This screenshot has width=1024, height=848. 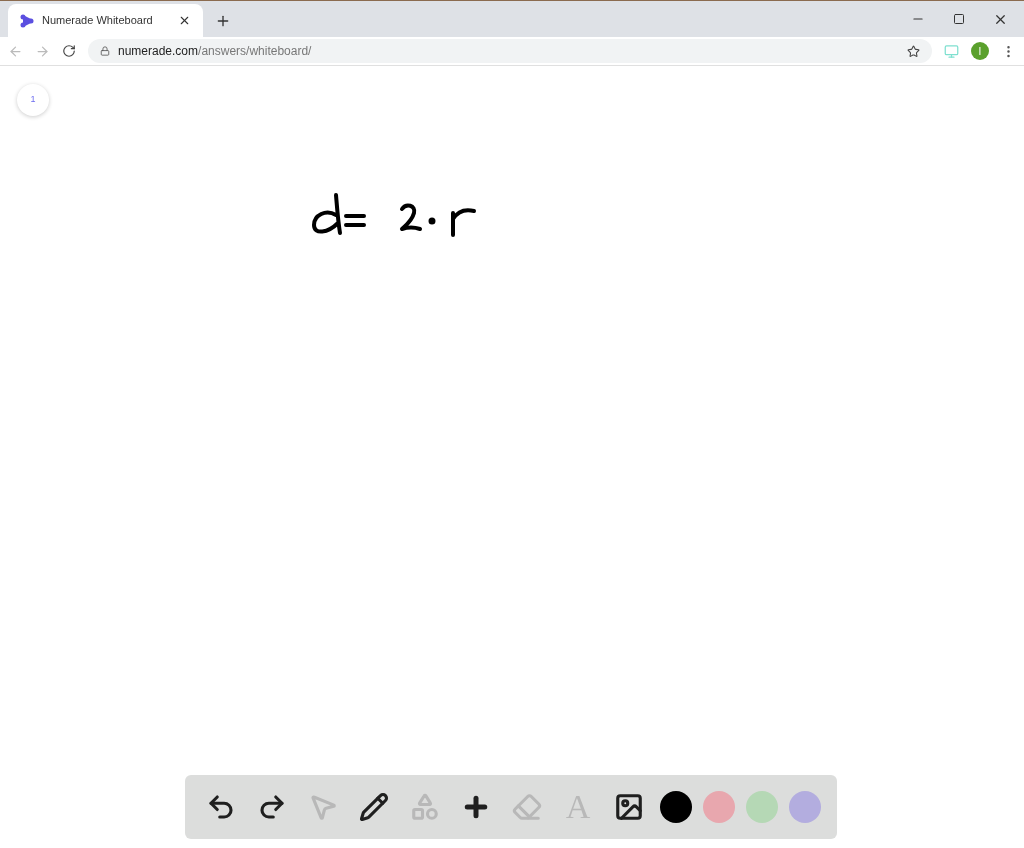 I want to click on pencil-icon, so click(x=374, y=807).